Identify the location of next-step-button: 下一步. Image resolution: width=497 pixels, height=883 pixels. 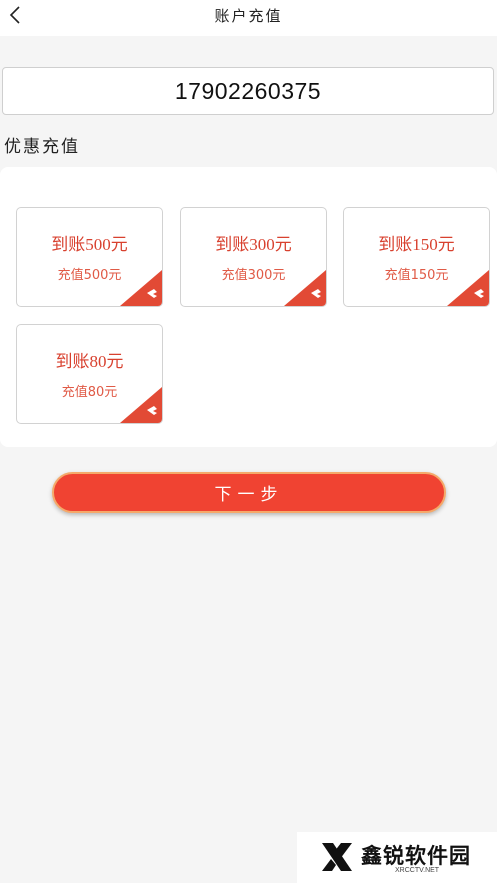
(249, 492).